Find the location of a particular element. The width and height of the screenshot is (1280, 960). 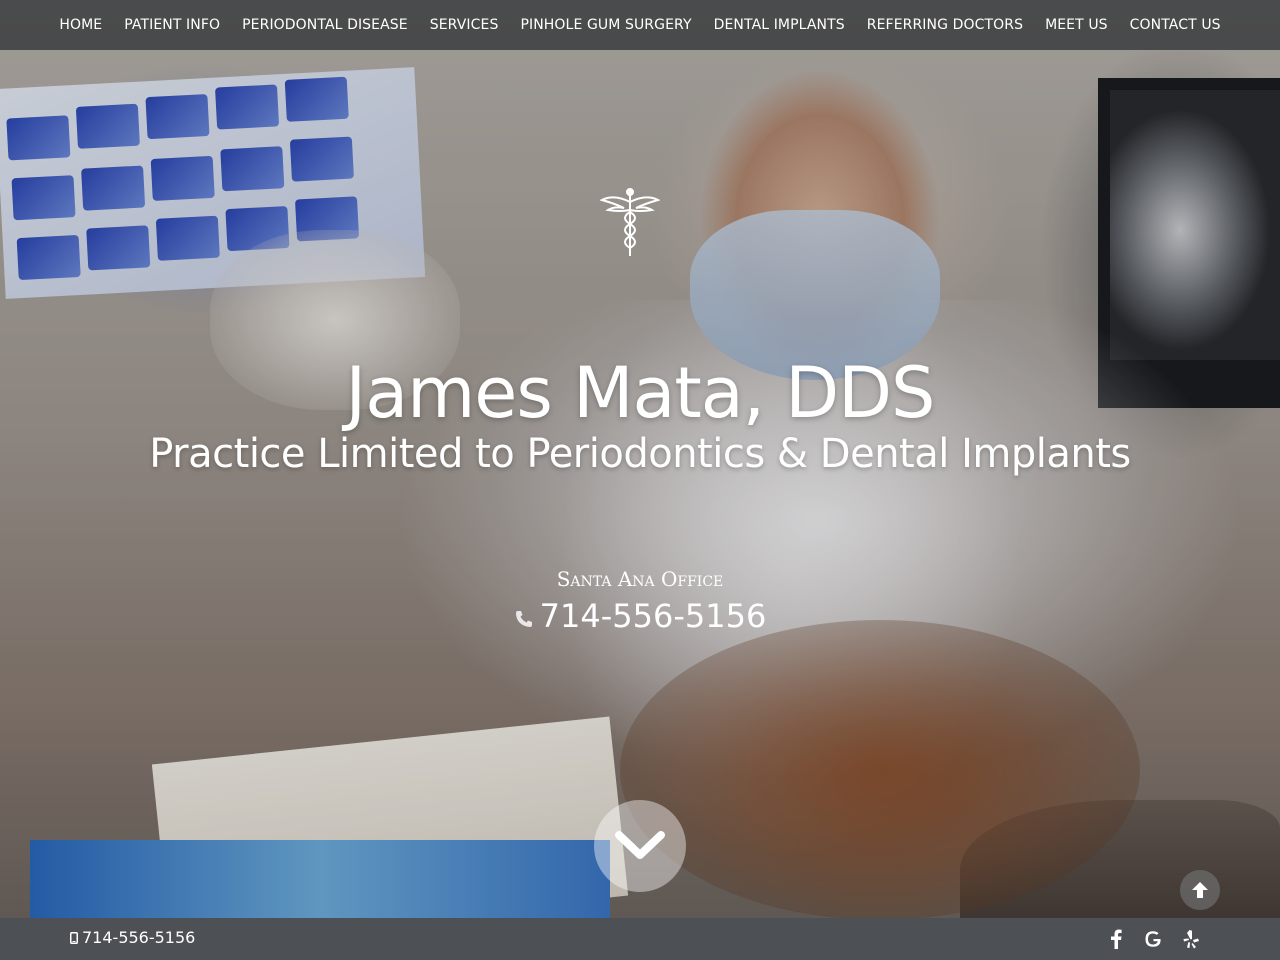

hero-title: James Mata, DDS is located at coordinates (640, 392).